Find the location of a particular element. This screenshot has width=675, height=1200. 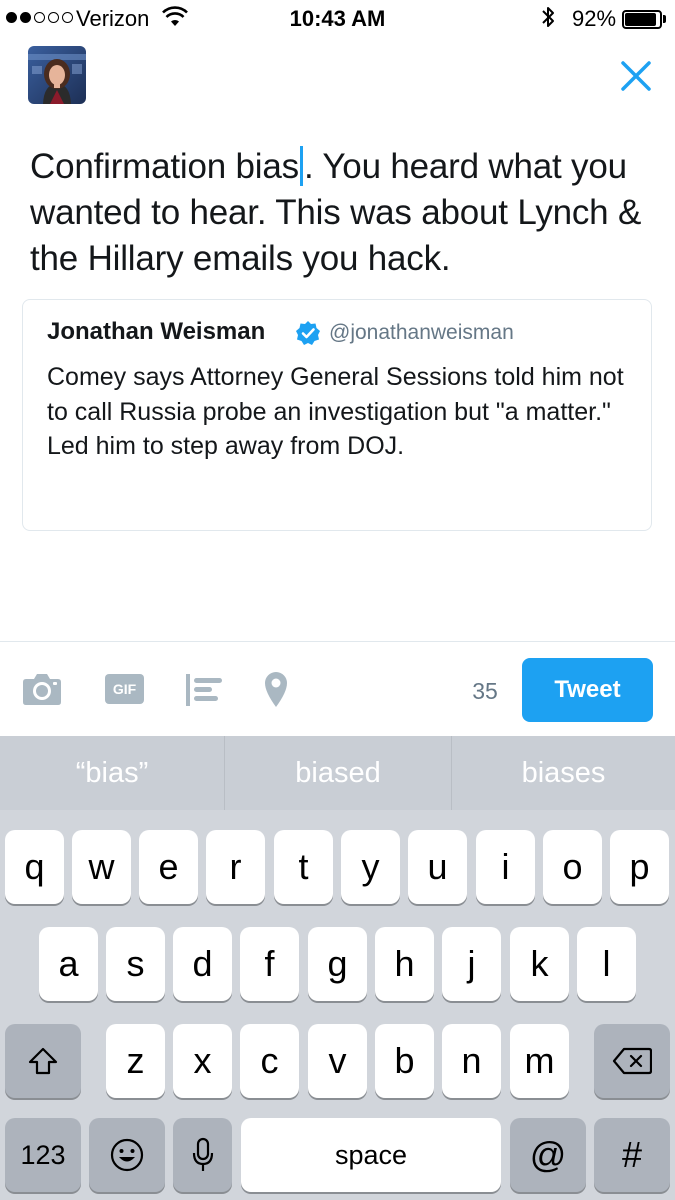

gif-label: GIF is located at coordinates (124, 689).